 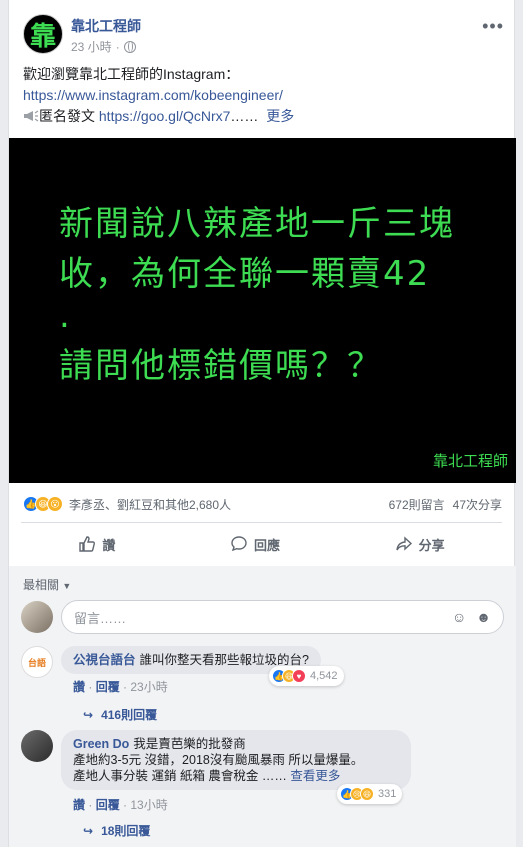 I want to click on commenter-avatar: 台語, so click(x=37, y=662).